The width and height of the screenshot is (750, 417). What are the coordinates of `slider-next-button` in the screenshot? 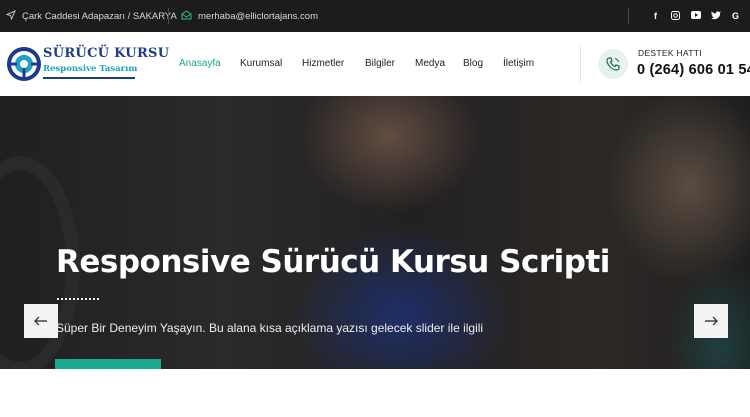 It's located at (711, 321).